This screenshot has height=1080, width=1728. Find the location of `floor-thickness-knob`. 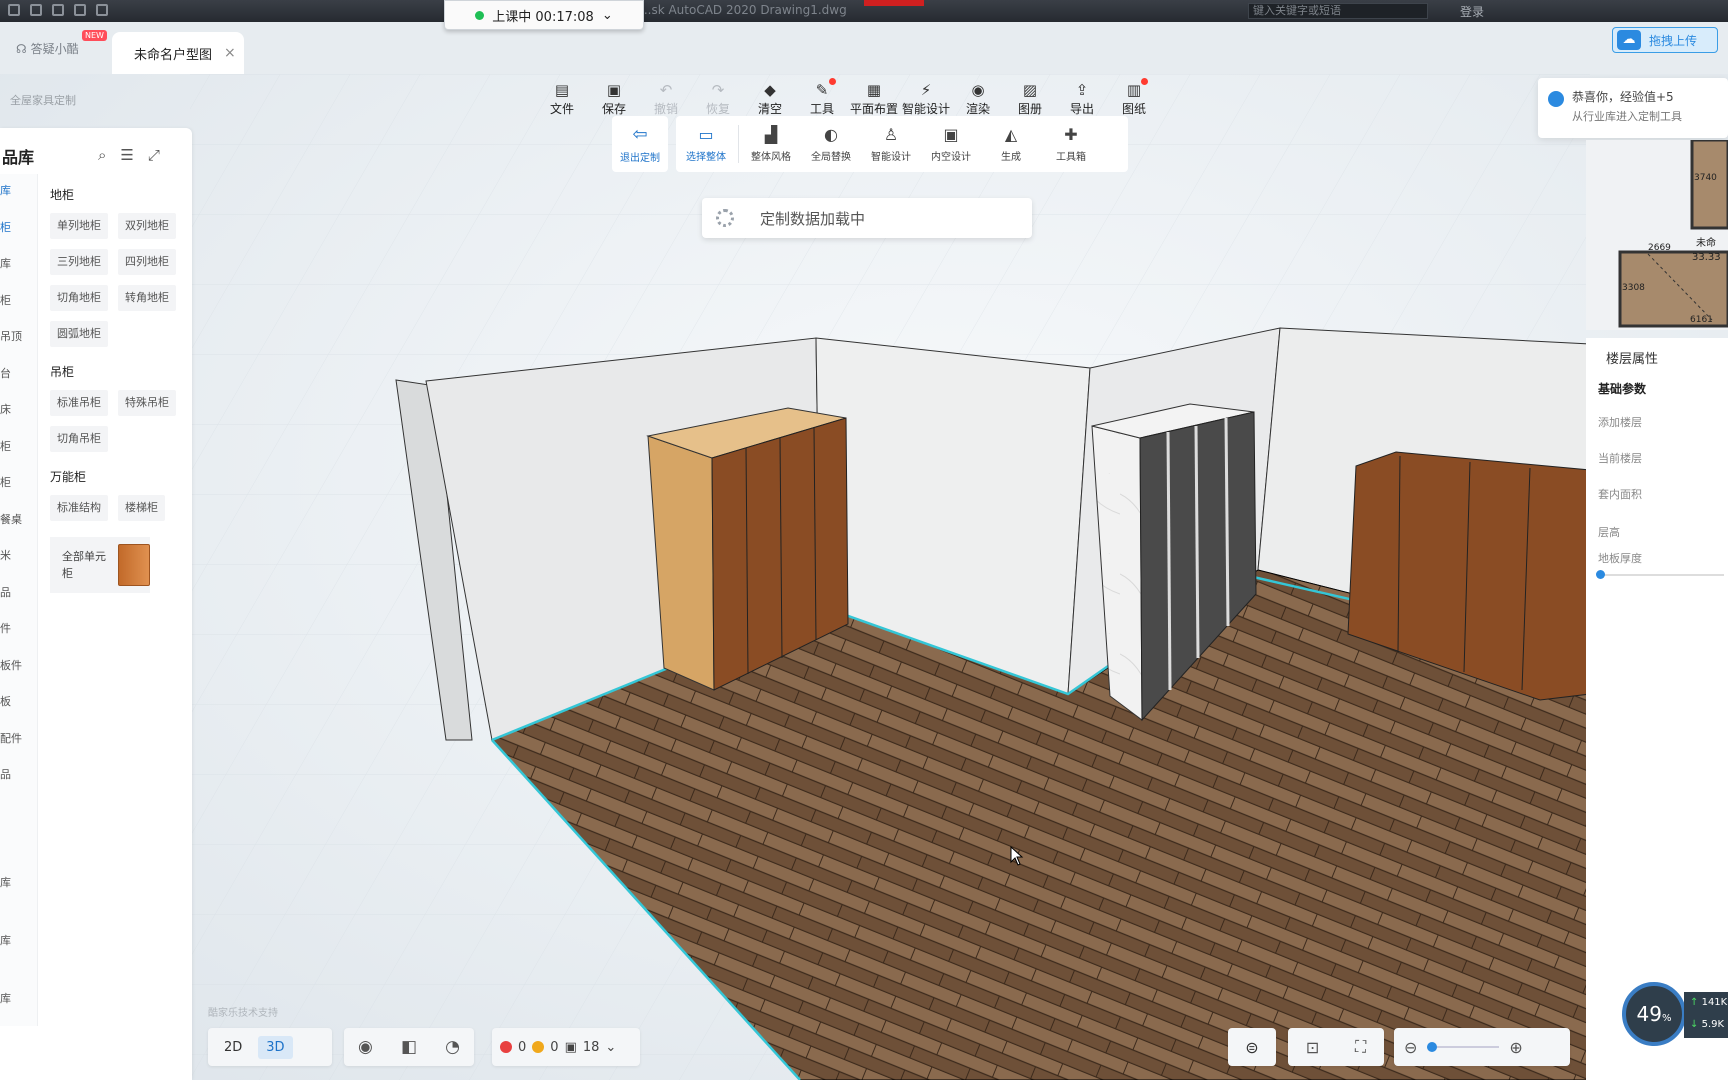

floor-thickness-knob is located at coordinates (1600, 574).